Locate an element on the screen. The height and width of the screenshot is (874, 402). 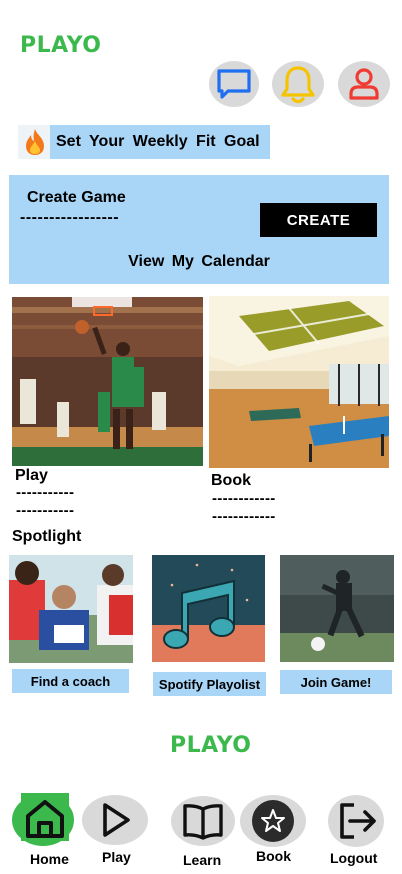
play-icon is located at coordinates (116, 820).